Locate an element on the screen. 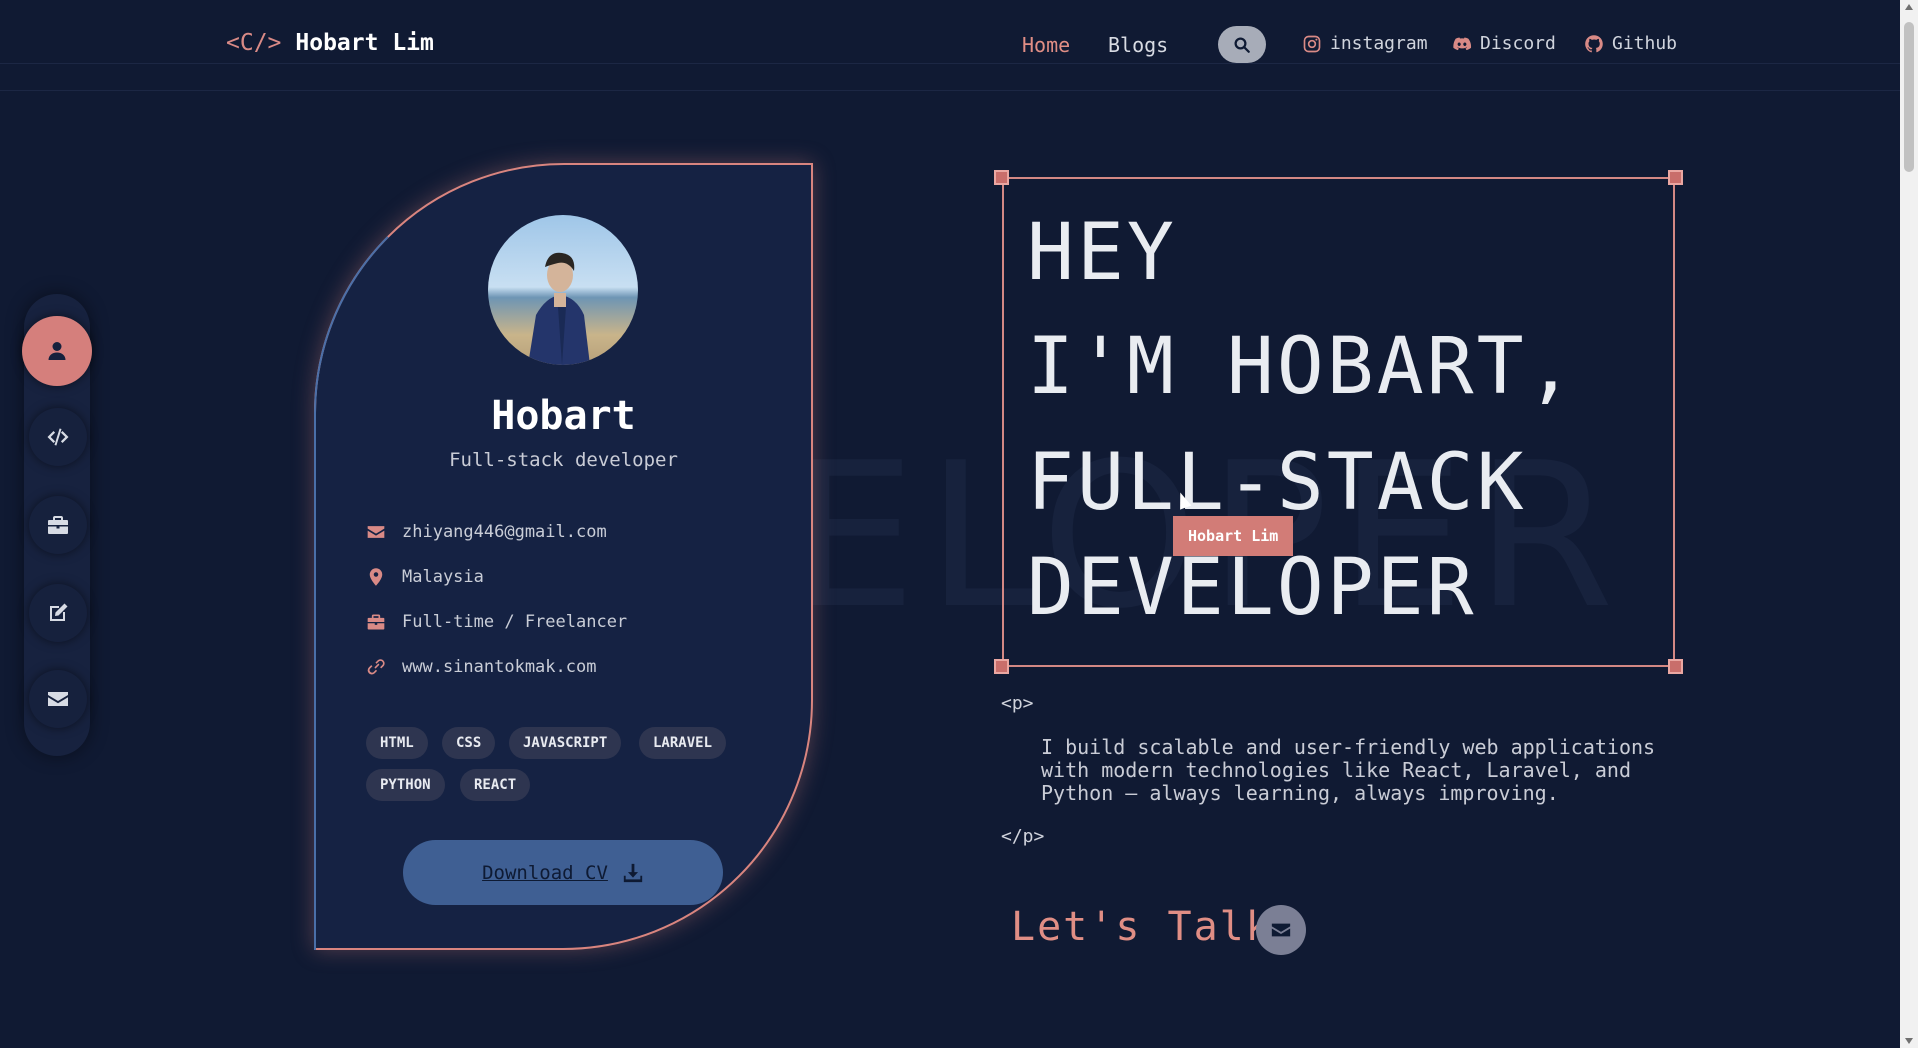 The image size is (1918, 1048). sidebar-item-skills is located at coordinates (58, 437).